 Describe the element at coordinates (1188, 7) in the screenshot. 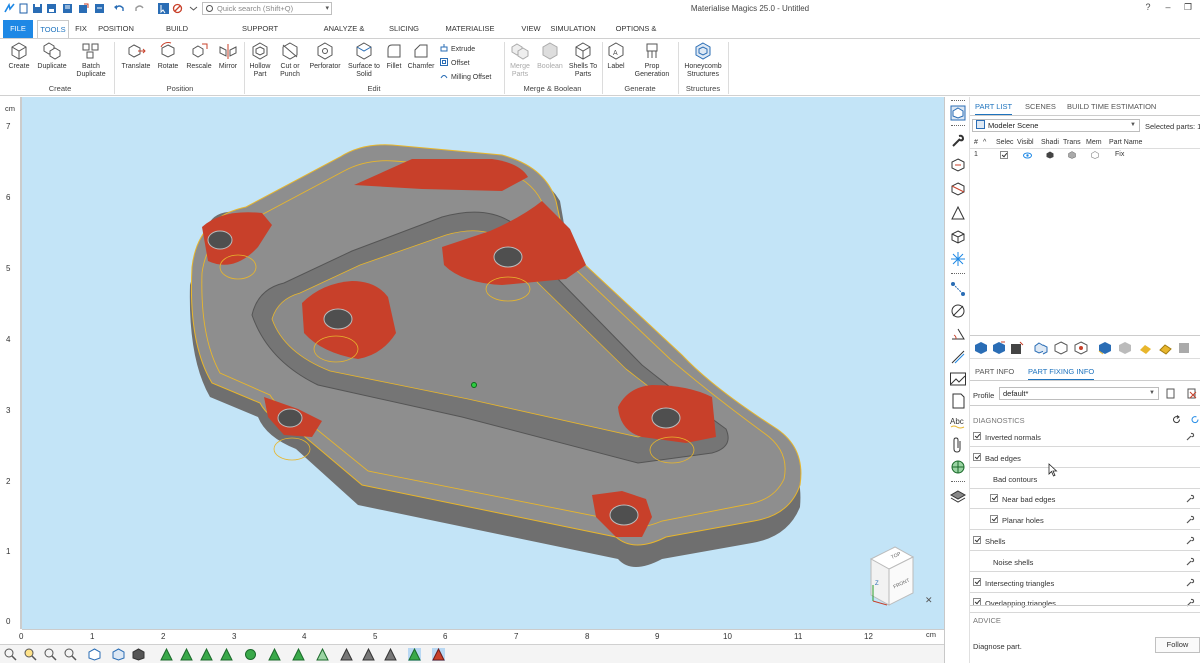

I see `restore-button: ❐` at that location.